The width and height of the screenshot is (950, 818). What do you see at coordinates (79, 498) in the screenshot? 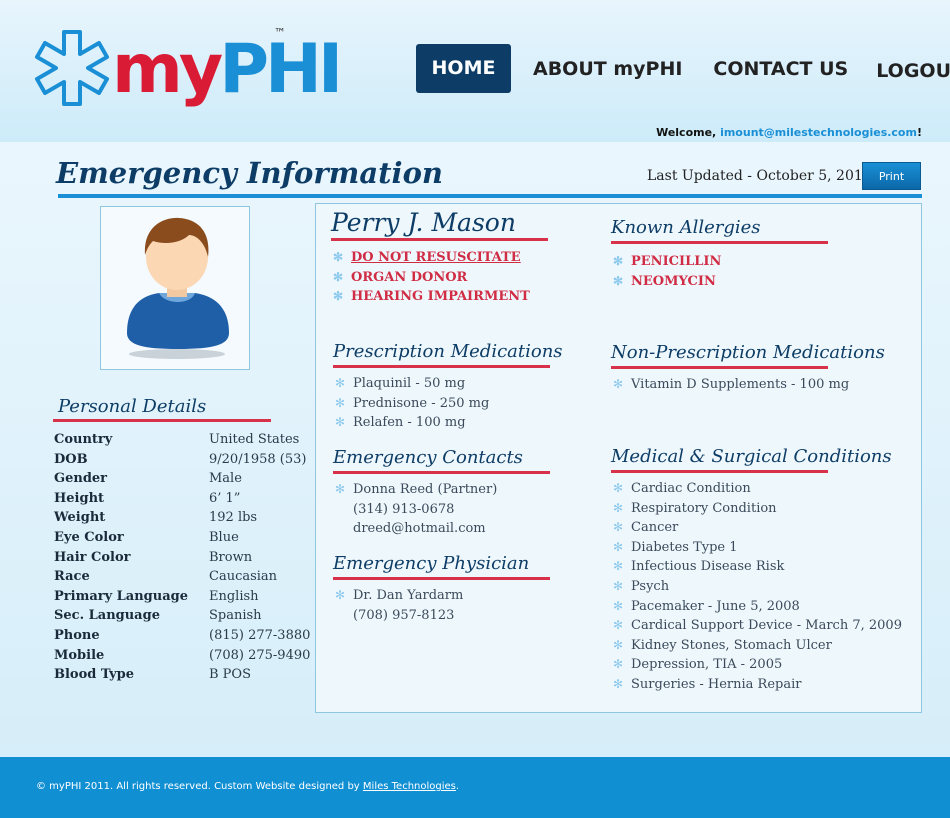
I see `detail-label: Height` at bounding box center [79, 498].